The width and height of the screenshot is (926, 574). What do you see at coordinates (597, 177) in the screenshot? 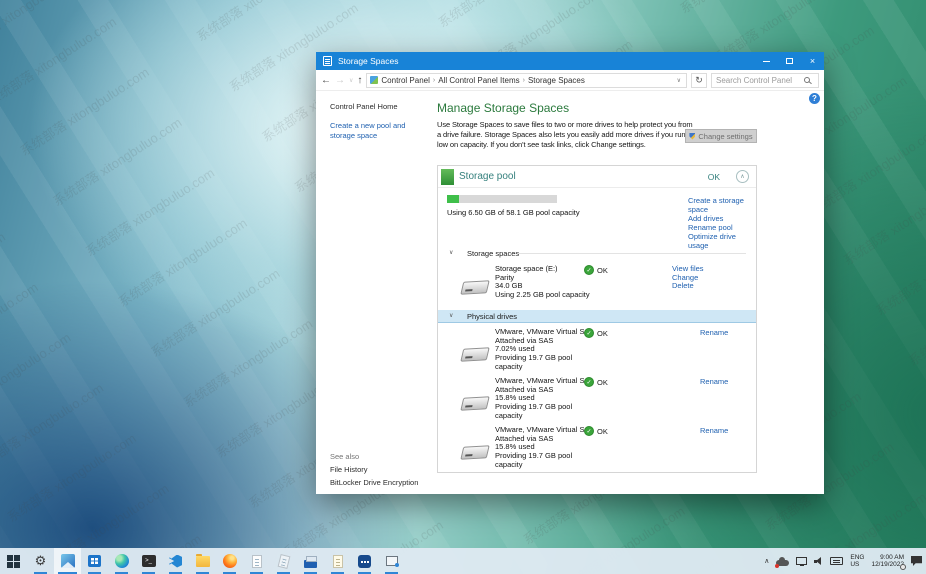
I see `storage-pool-header: Storage pool OK ∧` at bounding box center [597, 177].